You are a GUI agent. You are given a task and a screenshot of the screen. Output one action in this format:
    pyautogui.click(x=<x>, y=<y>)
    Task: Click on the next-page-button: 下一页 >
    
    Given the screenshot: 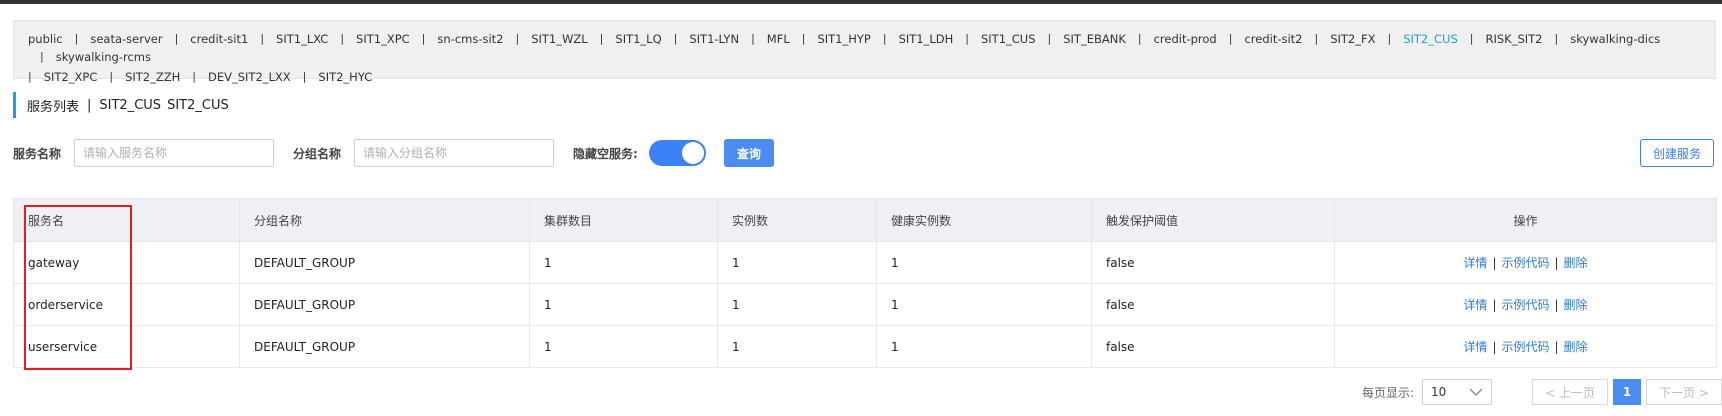 What is the action you would take?
    pyautogui.click(x=1684, y=392)
    